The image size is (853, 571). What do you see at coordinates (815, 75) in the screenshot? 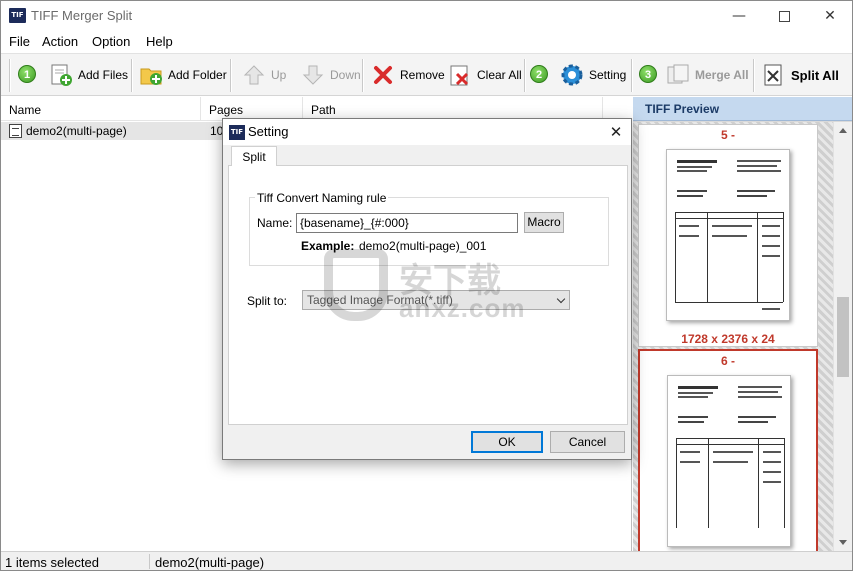
I see `split-all-label: Split All` at bounding box center [815, 75].